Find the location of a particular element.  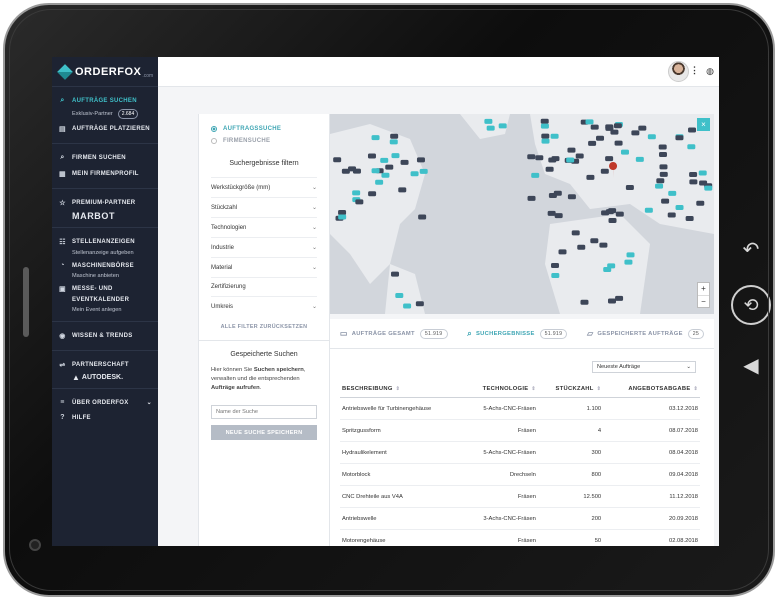

cell-quantity: 50 is located at coordinates (570, 537).